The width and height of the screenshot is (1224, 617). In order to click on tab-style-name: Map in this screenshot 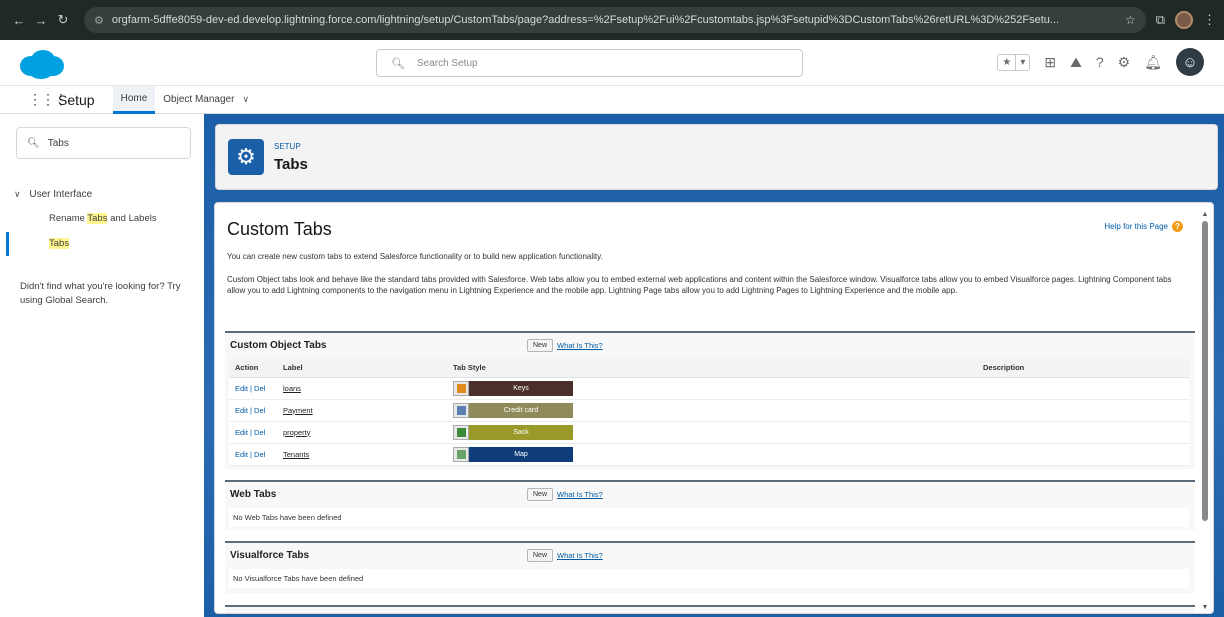, I will do `click(521, 454)`.